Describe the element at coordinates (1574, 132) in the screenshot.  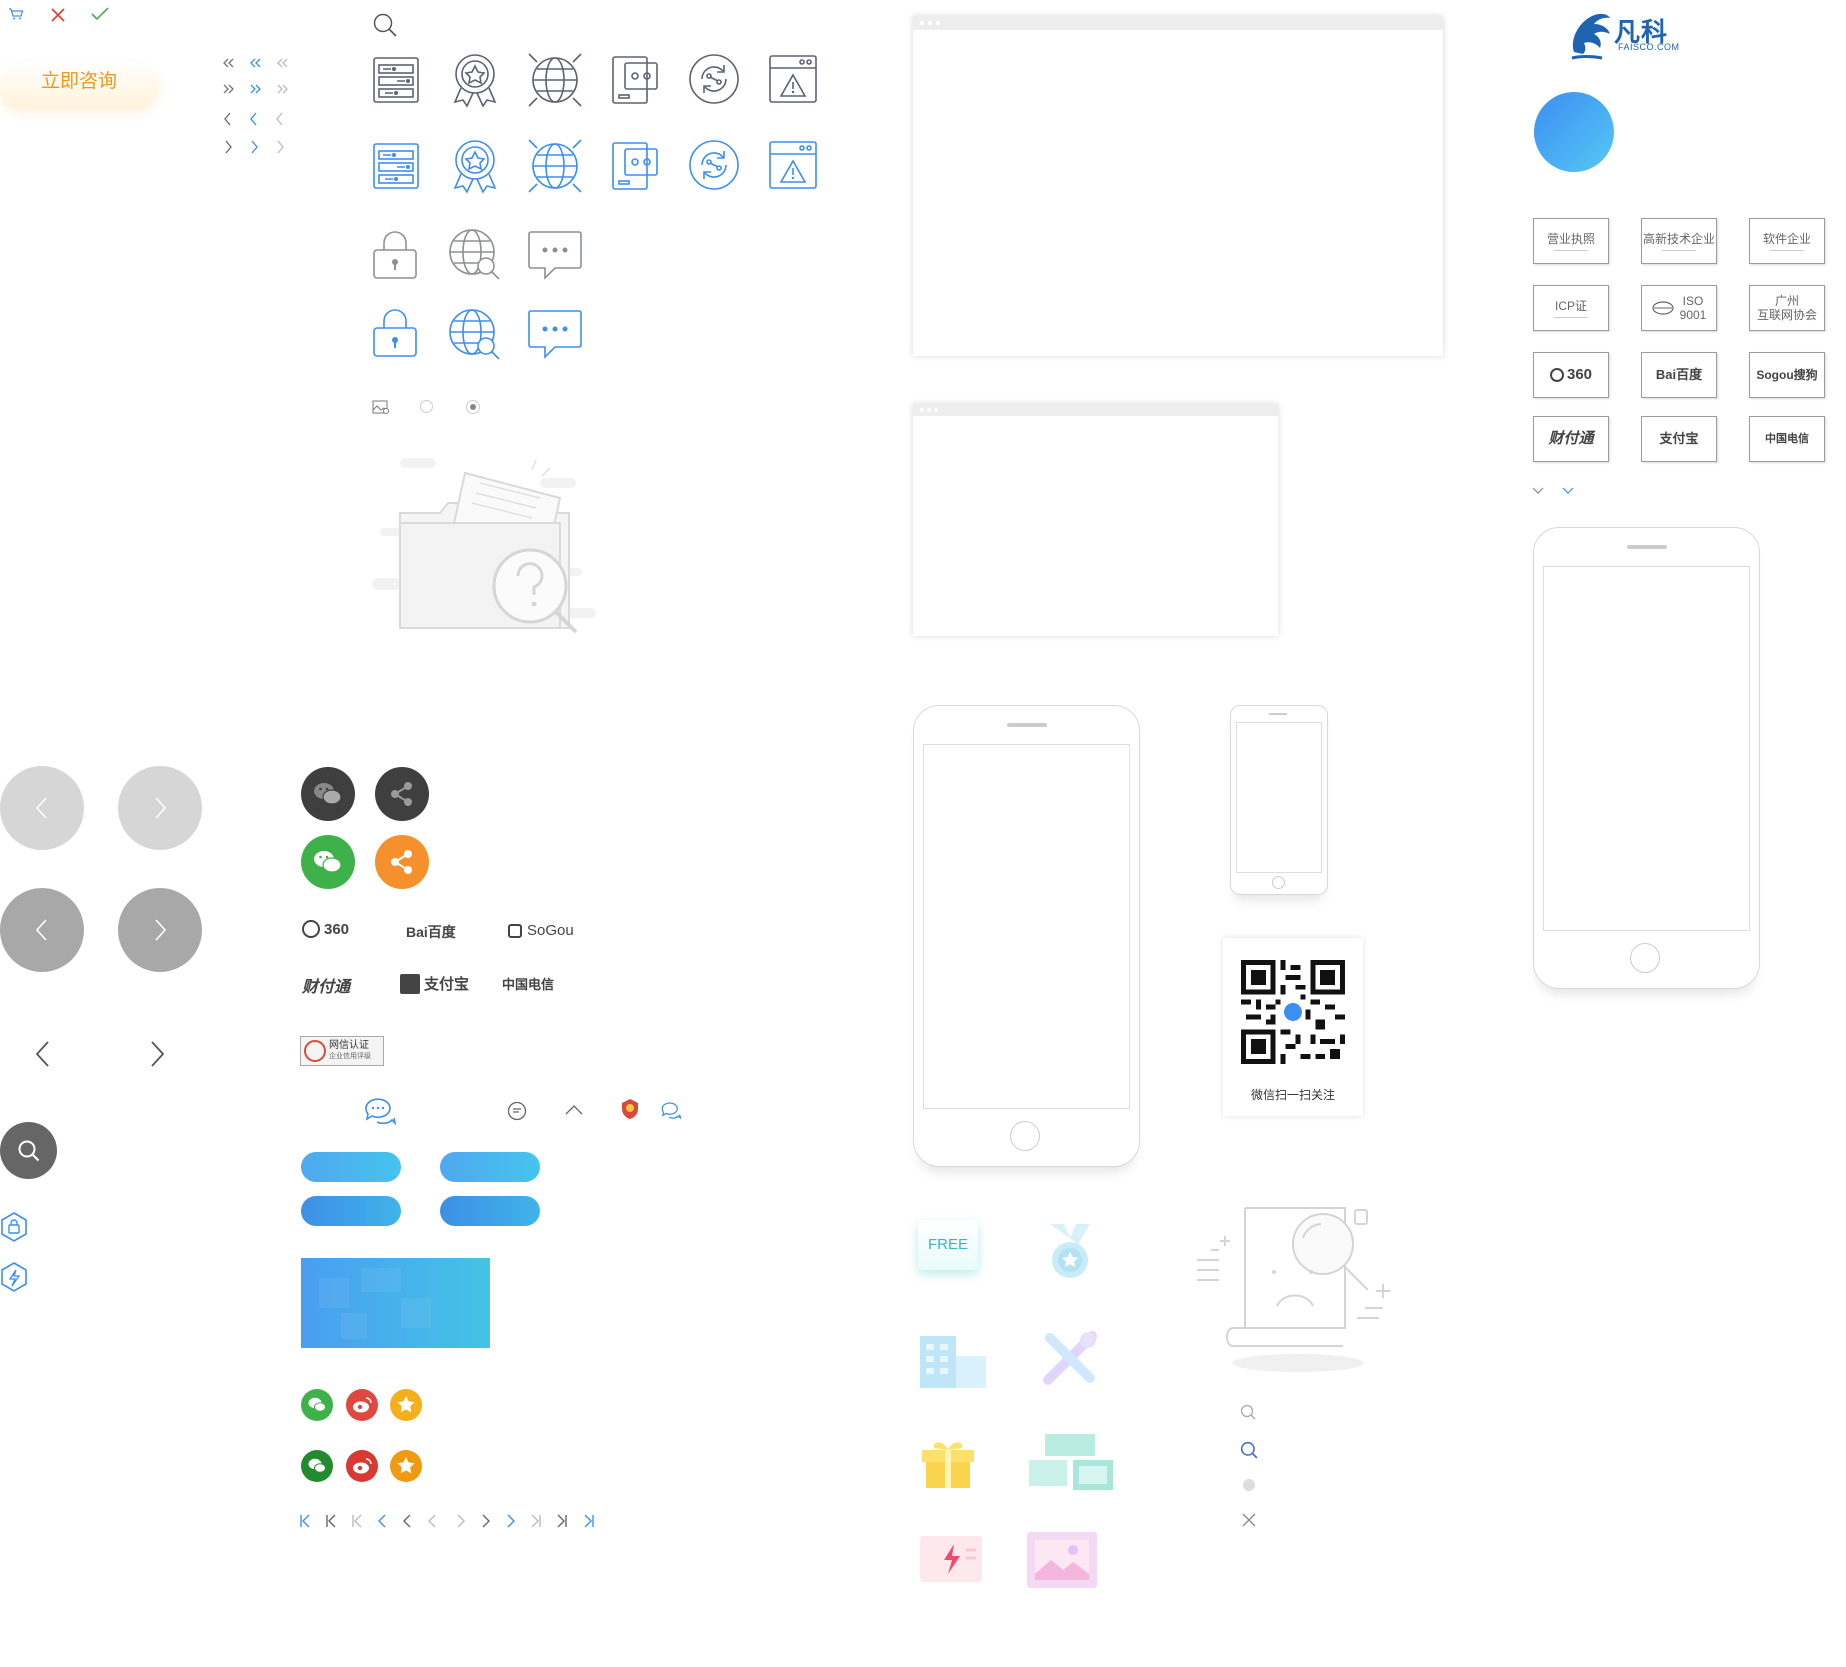
I see `blue-gradient-circle` at that location.